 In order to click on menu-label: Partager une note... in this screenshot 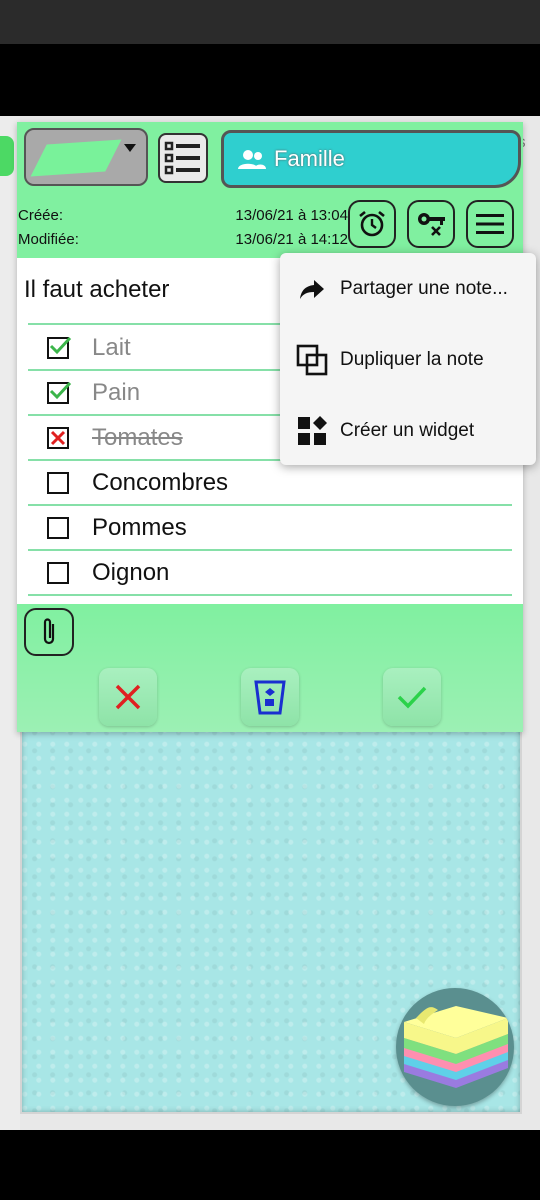, I will do `click(424, 288)`.